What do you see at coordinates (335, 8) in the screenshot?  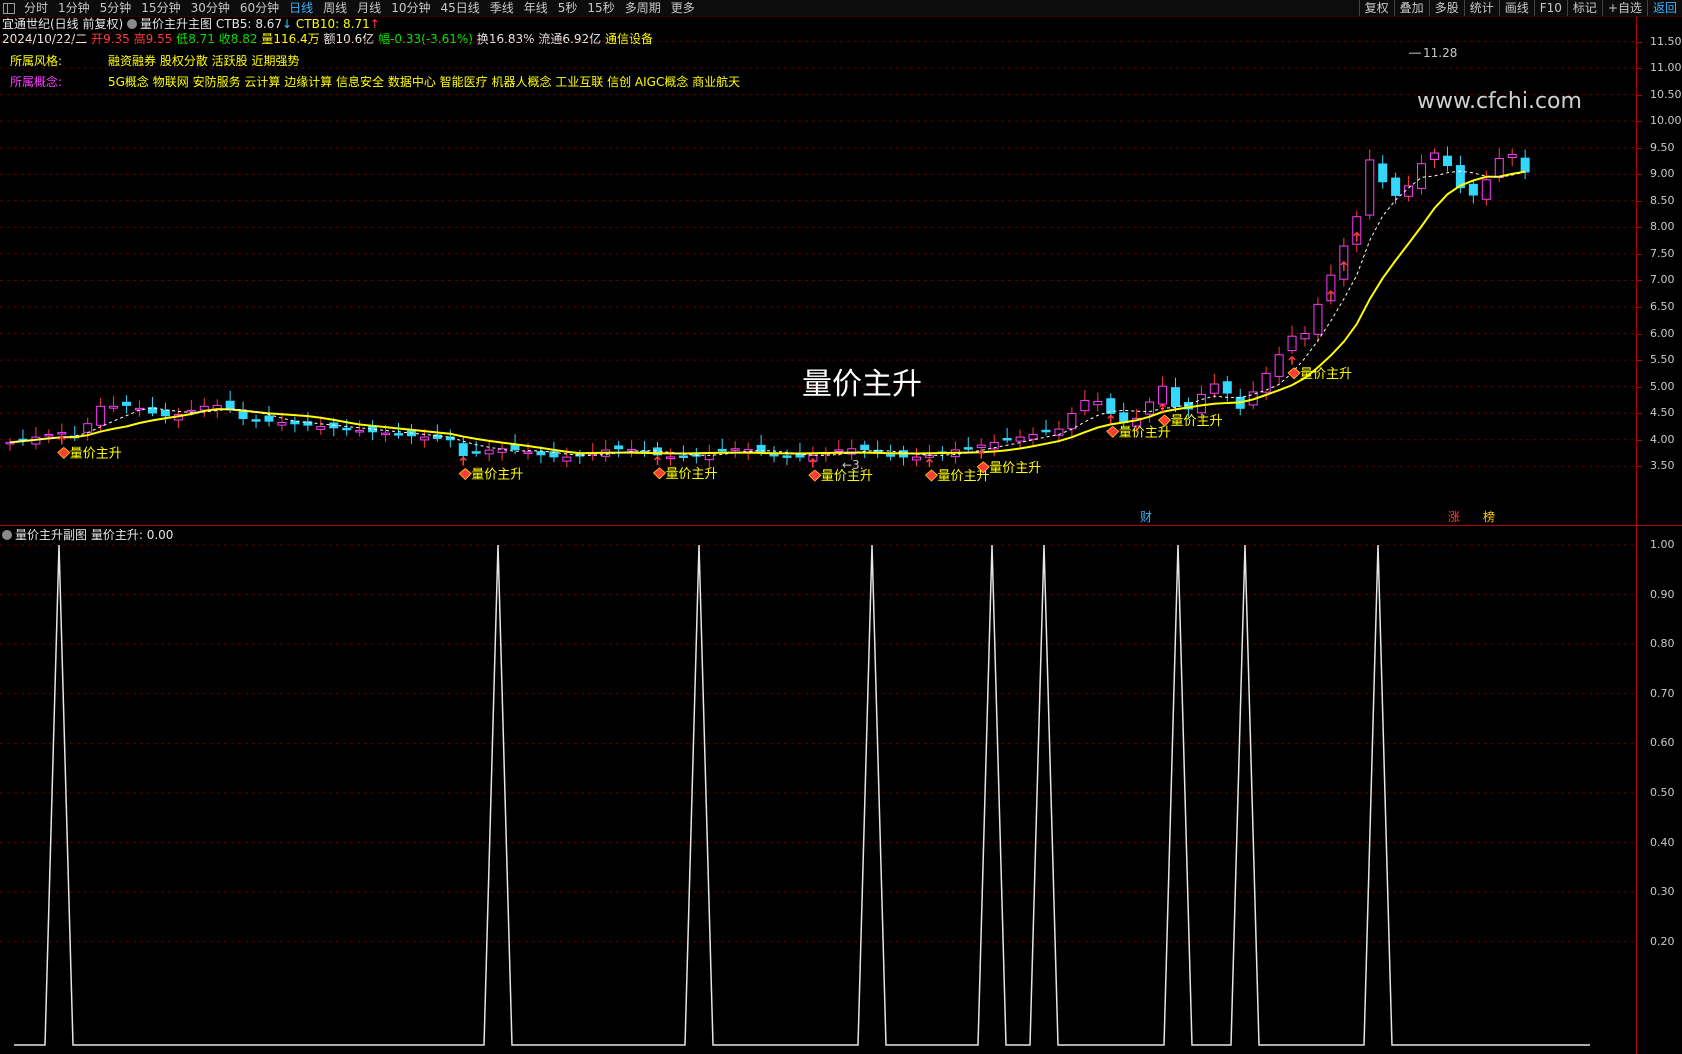 I see `period-tab-7: 周线` at bounding box center [335, 8].